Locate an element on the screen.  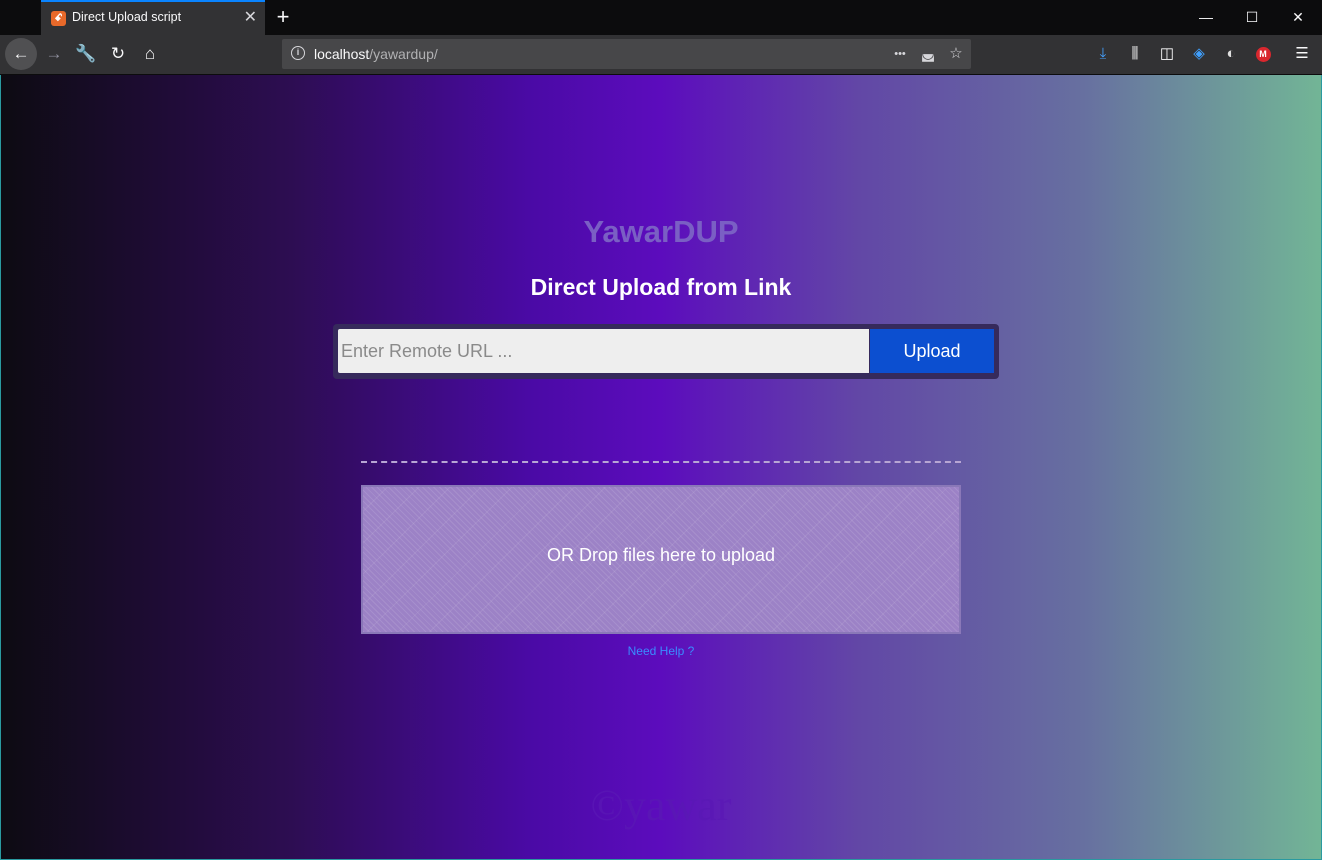
file-dropzone: OR Drop files here to upload is located at coordinates (661, 559).